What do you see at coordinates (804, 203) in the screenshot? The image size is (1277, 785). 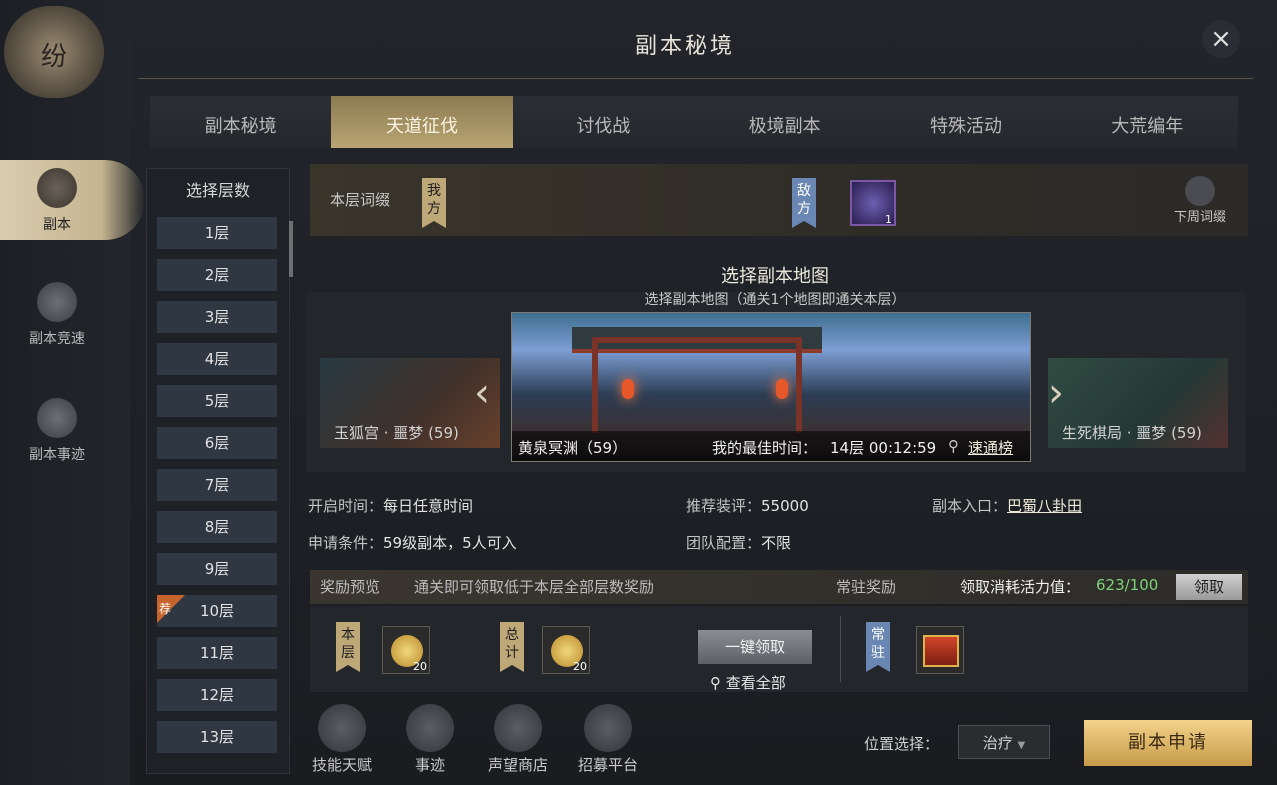 I see `enemy-side-flag: 敌方` at bounding box center [804, 203].